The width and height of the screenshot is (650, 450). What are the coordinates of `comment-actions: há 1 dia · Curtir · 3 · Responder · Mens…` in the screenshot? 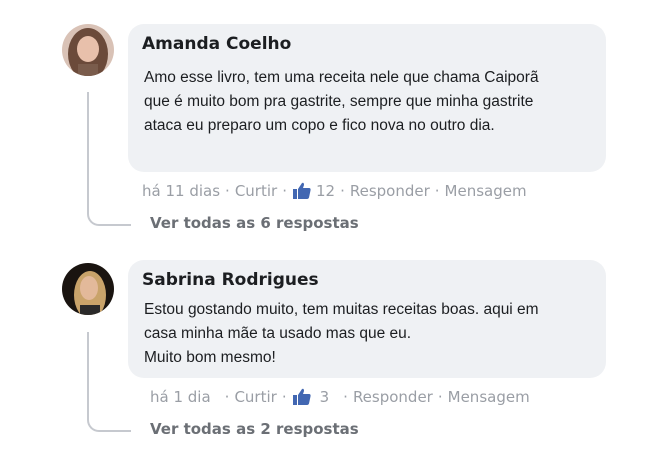 It's located at (340, 397).